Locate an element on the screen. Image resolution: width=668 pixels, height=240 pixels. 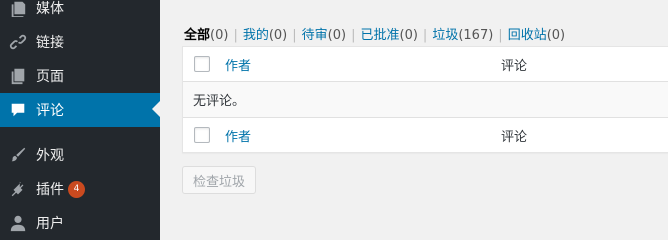
menu-item-label: 链接 is located at coordinates (50, 43).